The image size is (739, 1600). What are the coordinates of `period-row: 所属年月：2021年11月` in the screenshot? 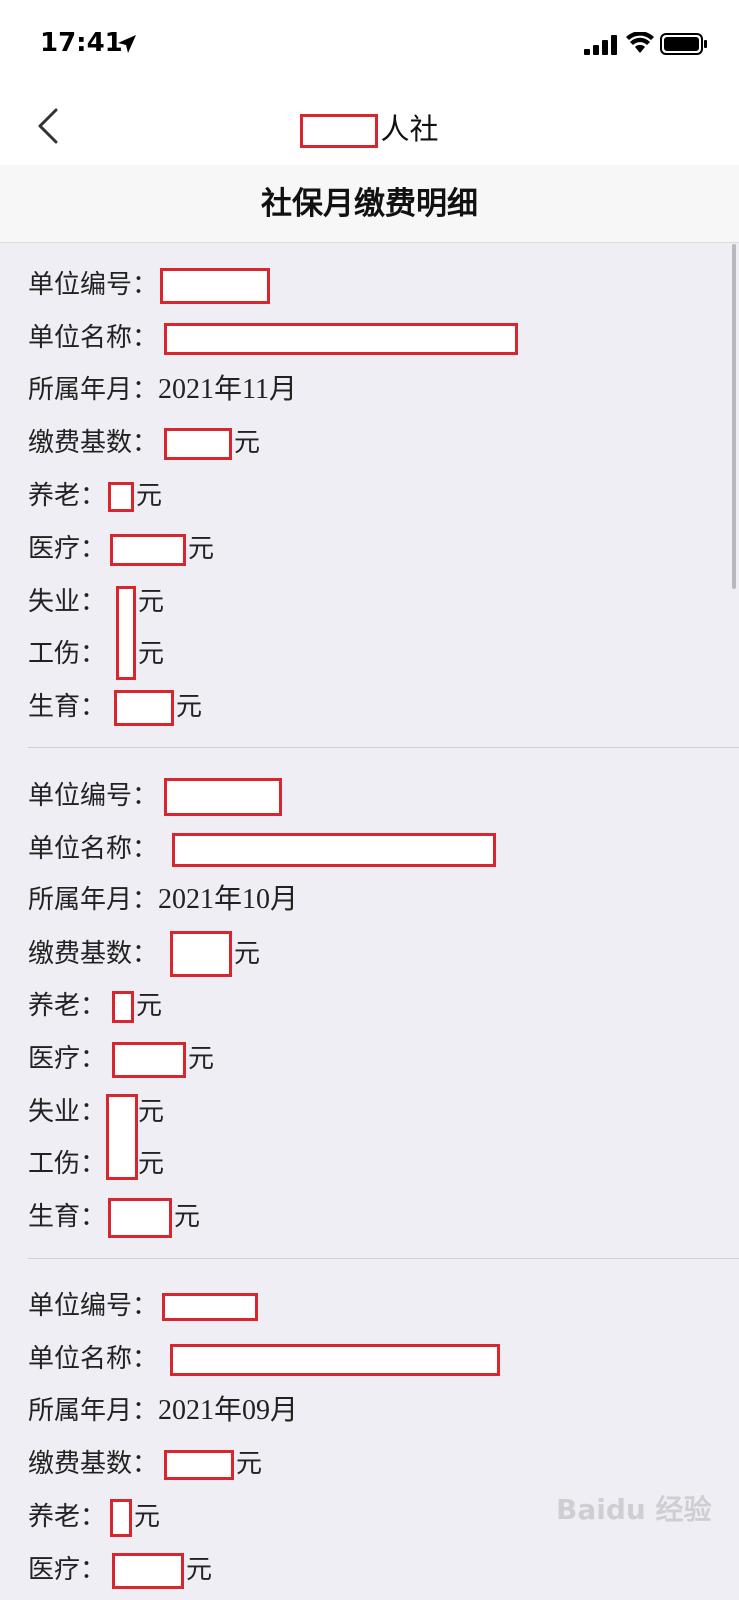 It's located at (162, 390).